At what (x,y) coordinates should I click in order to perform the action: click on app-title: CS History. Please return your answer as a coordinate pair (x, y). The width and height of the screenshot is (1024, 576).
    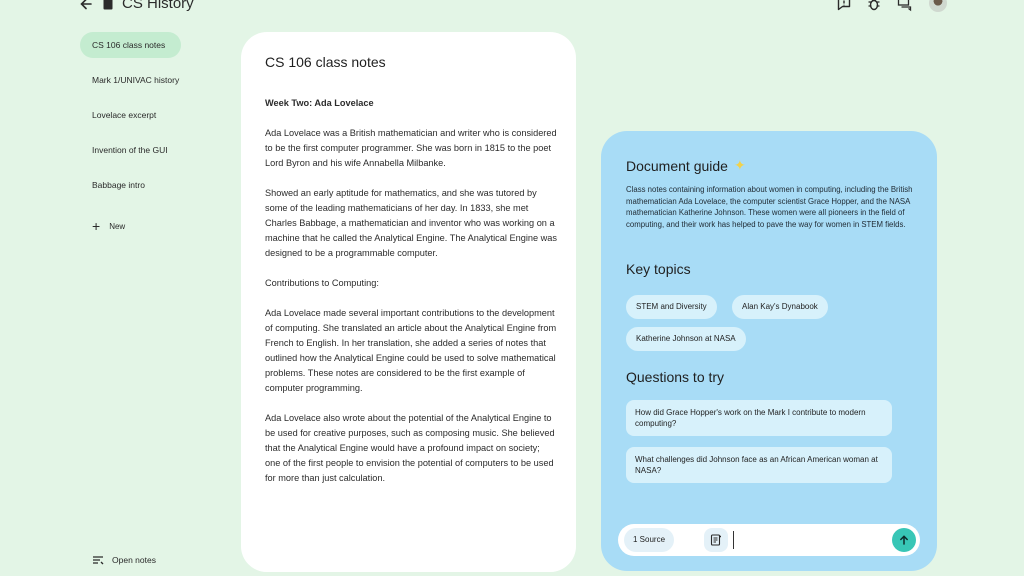
    Looking at the image, I should click on (158, 6).